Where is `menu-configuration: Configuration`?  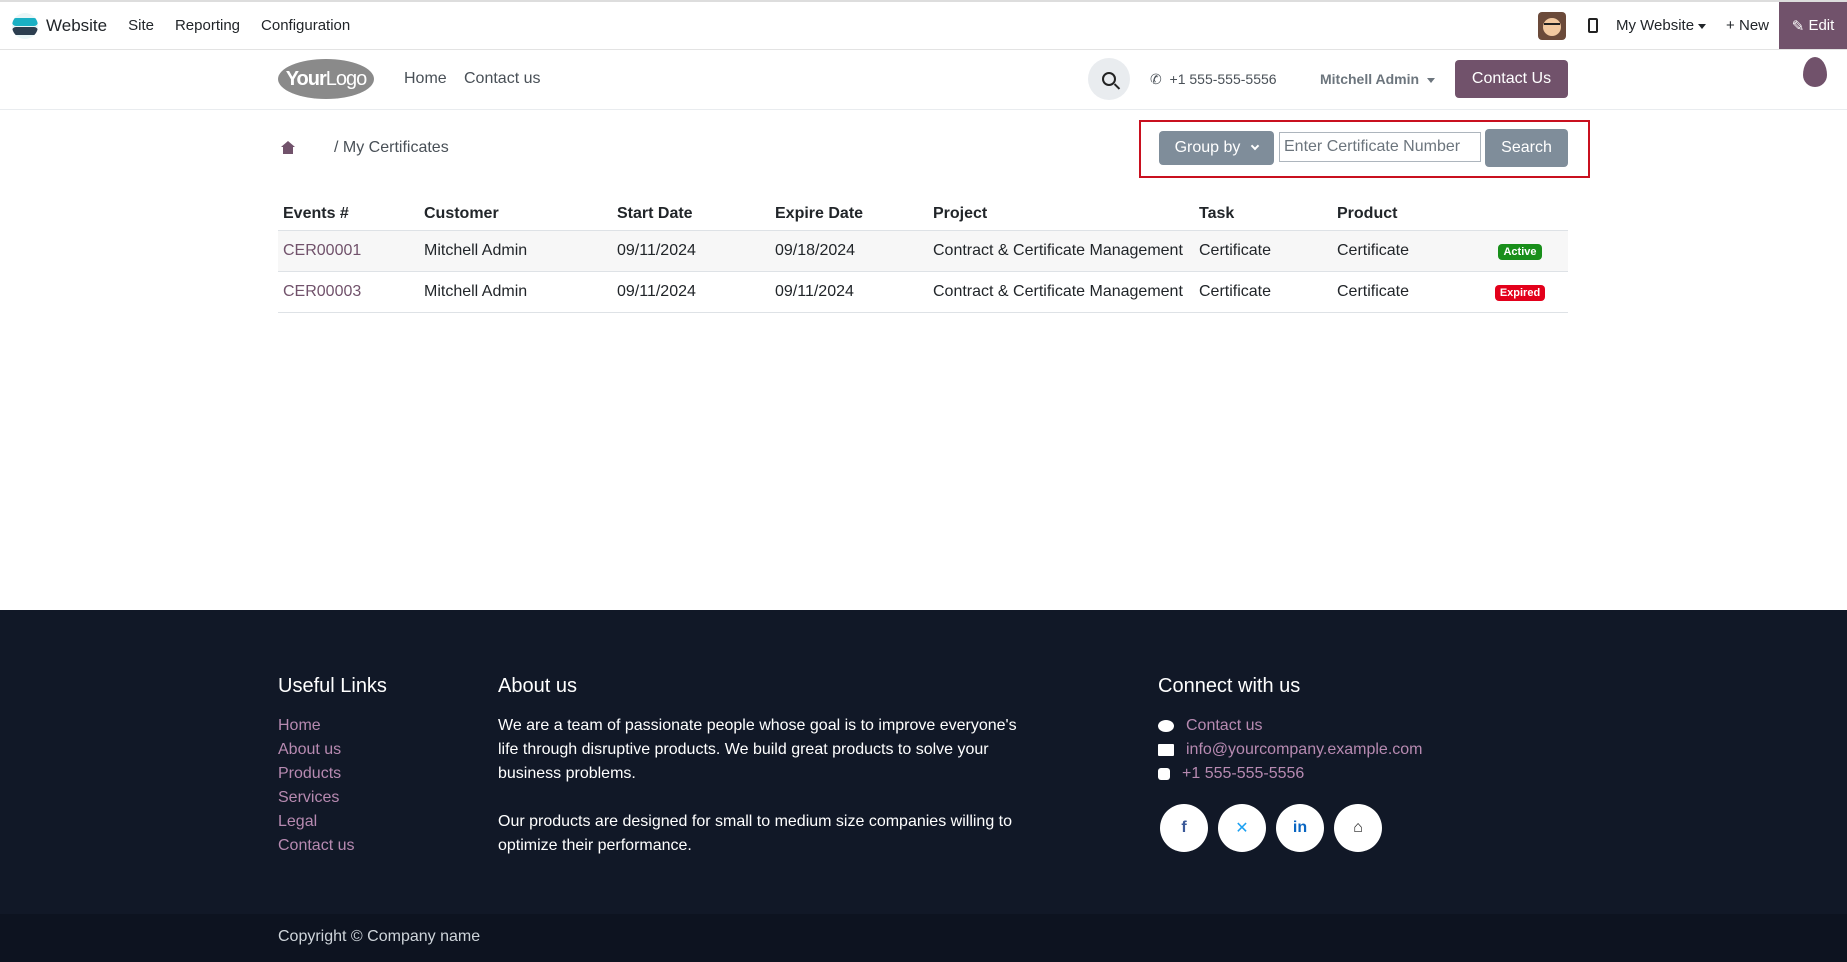 menu-configuration: Configuration is located at coordinates (305, 25).